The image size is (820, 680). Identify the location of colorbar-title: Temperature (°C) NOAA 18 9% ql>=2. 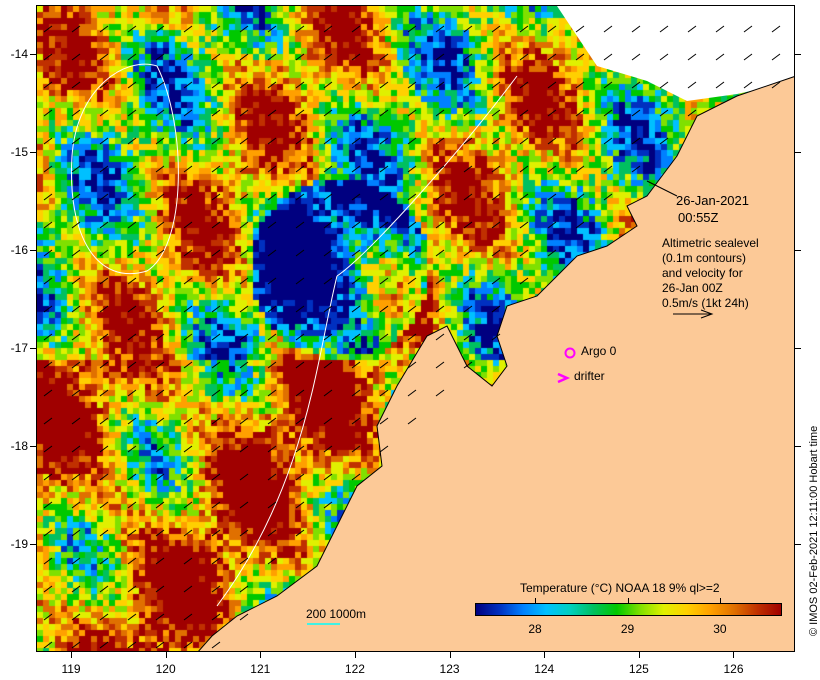
(620, 588).